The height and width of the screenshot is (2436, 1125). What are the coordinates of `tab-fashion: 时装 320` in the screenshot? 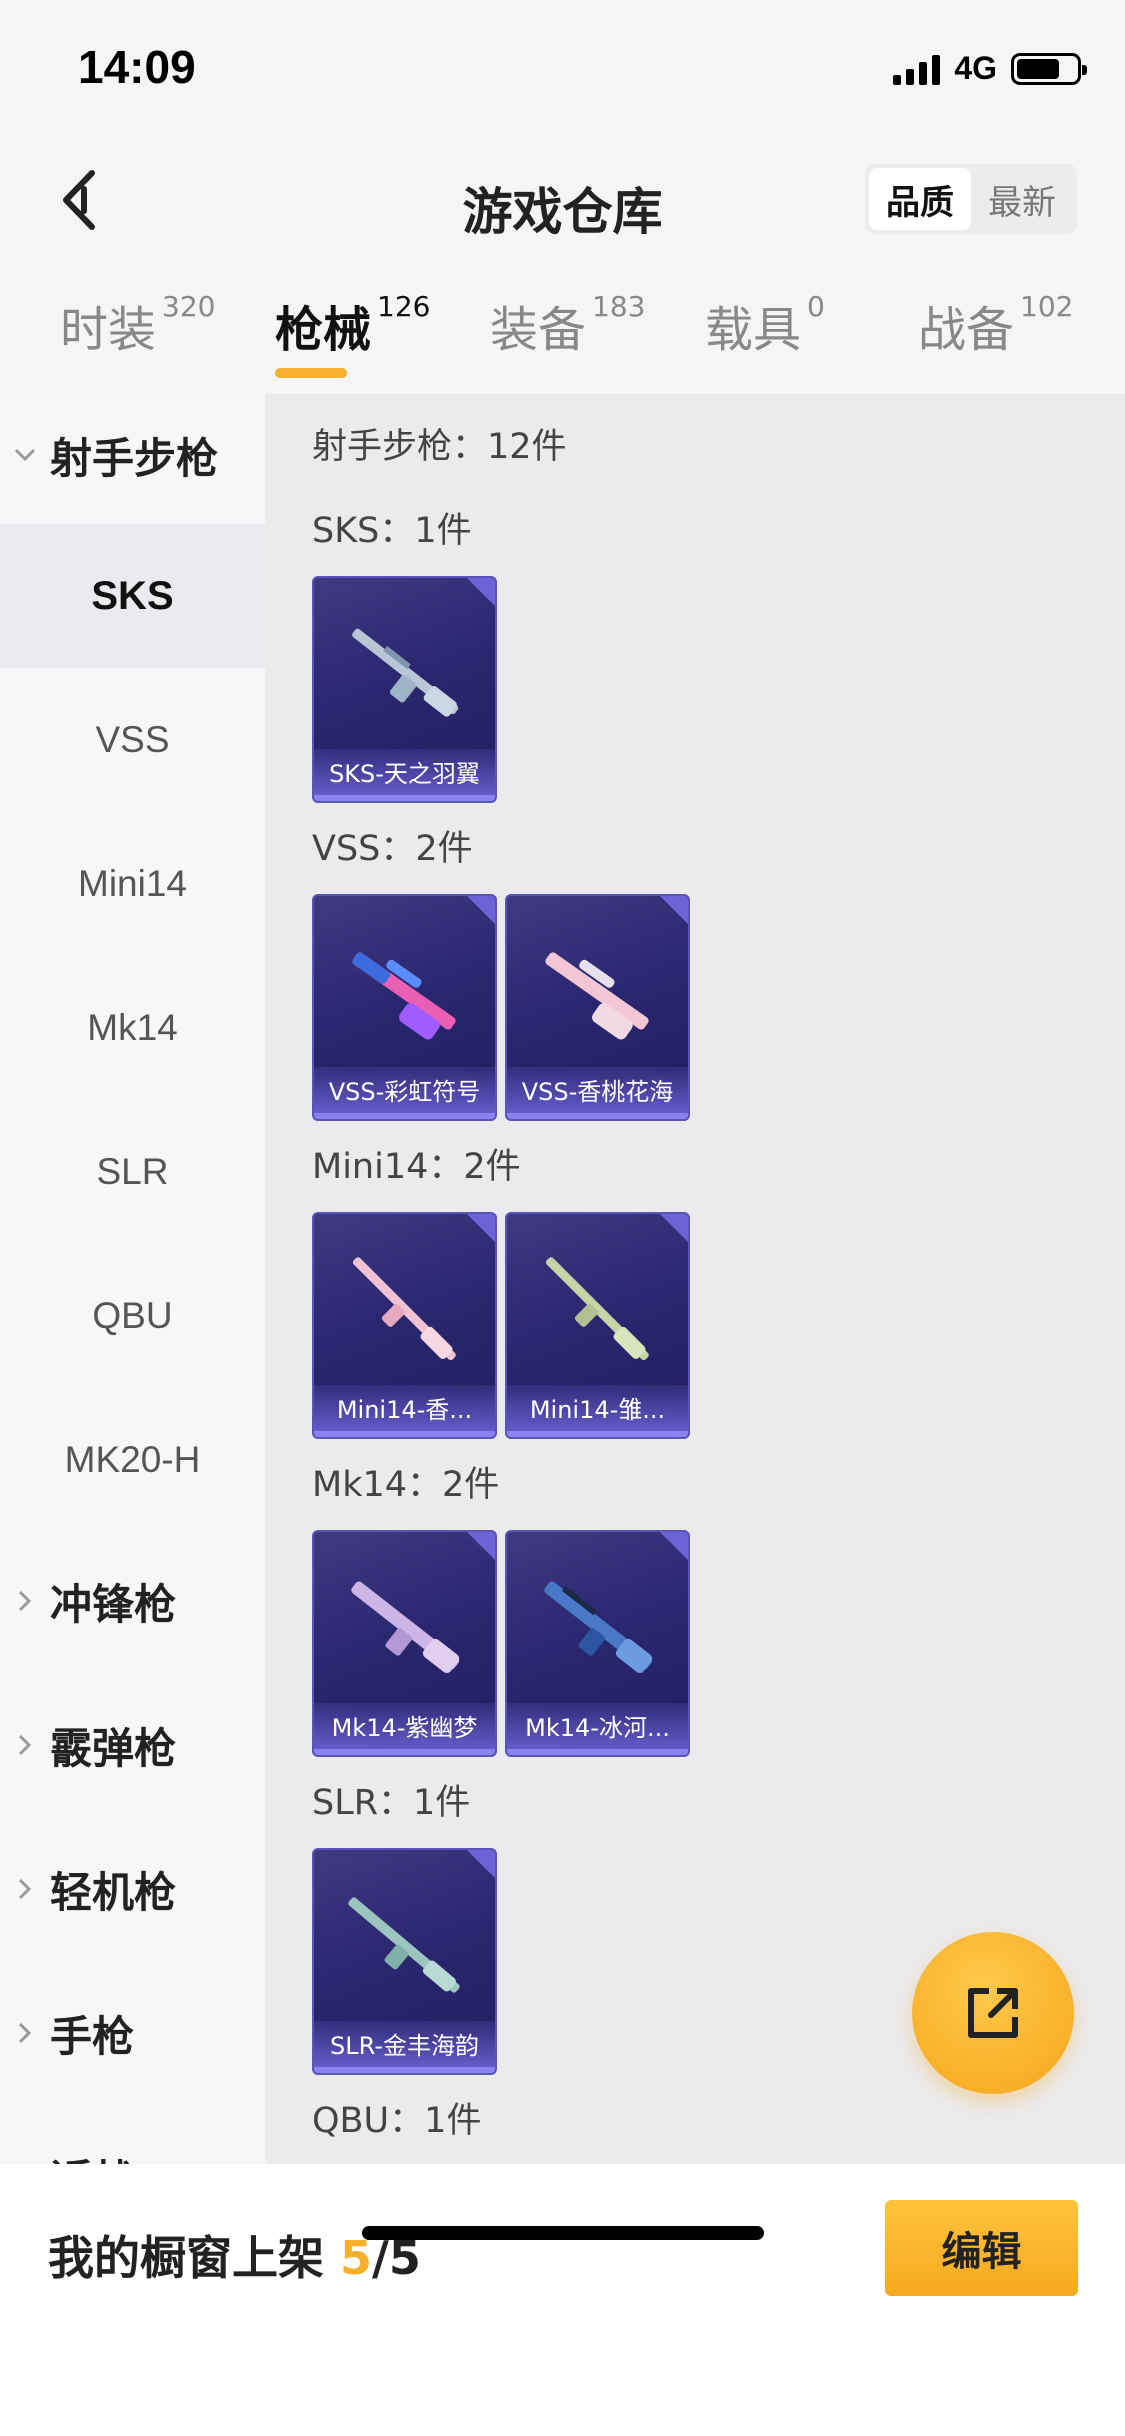 It's located at (137, 325).